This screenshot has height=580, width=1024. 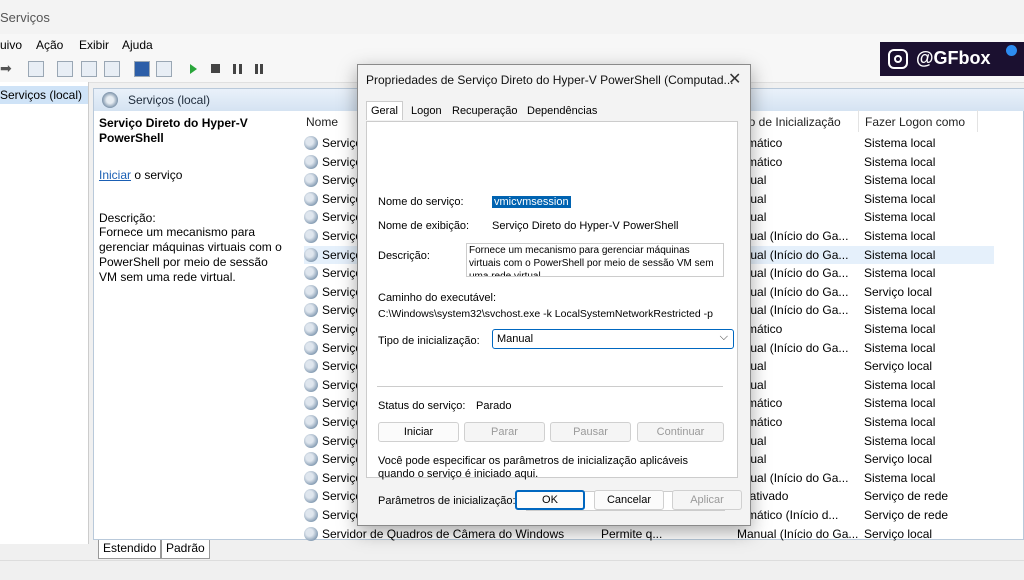 What do you see at coordinates (94, 45) in the screenshot?
I see `menu-view: Exibir` at bounding box center [94, 45].